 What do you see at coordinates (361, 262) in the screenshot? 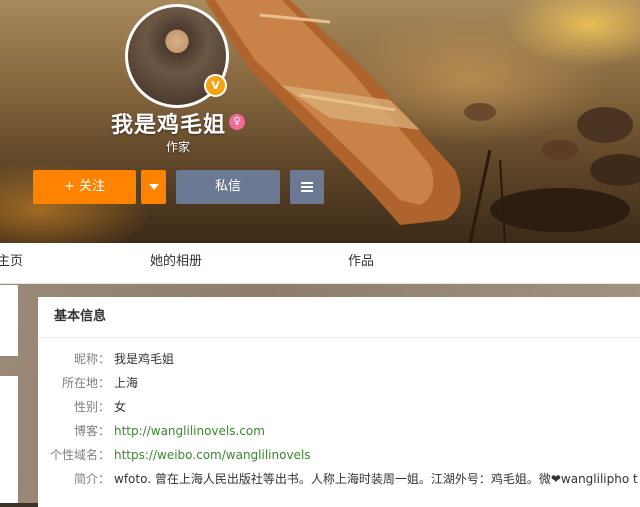
I see `tab-works: 作品` at bounding box center [361, 262].